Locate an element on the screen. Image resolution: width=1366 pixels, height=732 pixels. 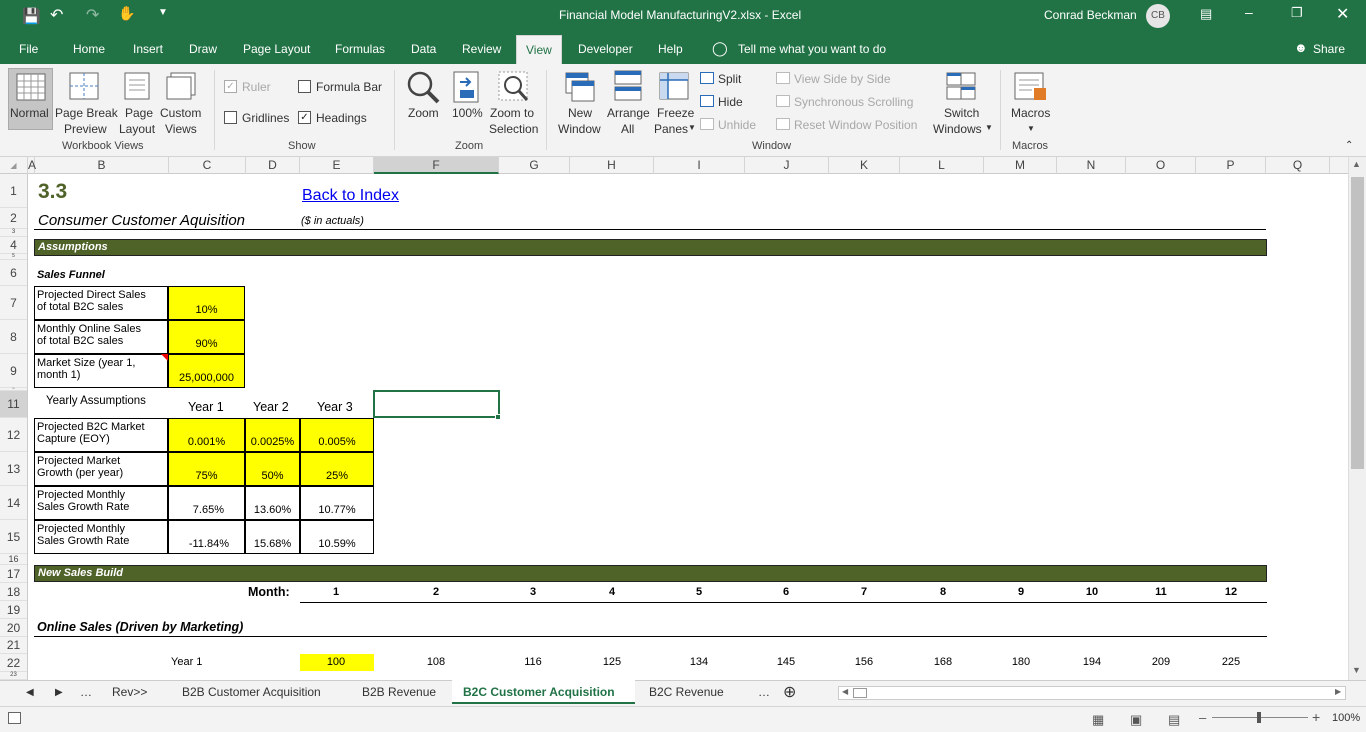
tab-page-layout: Page Layout is located at coordinates (276, 49).